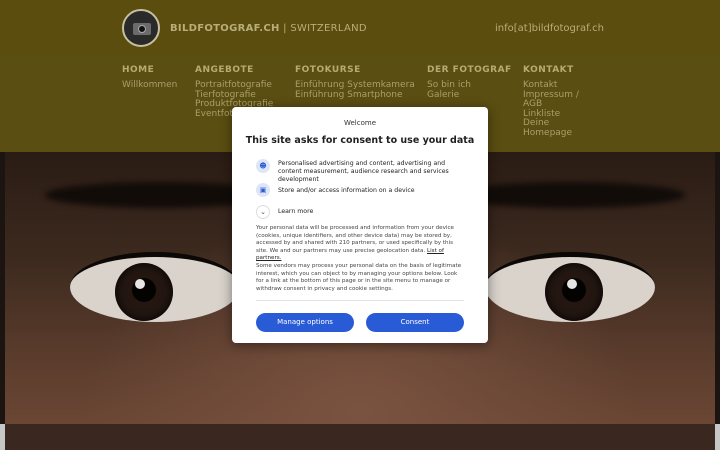  I want to click on left-glint, so click(140, 284).